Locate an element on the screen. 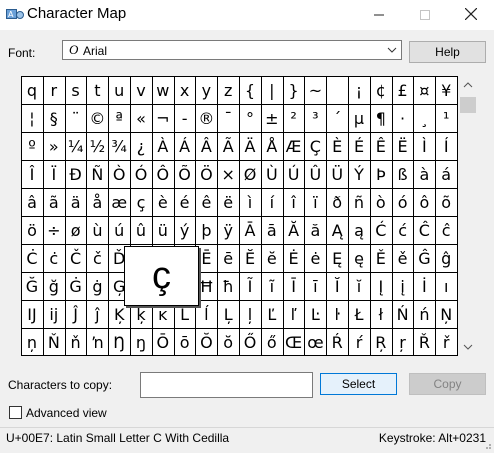 Image resolution: width=494 pixels, height=453 pixels. character-cell: ü is located at coordinates (162, 230).